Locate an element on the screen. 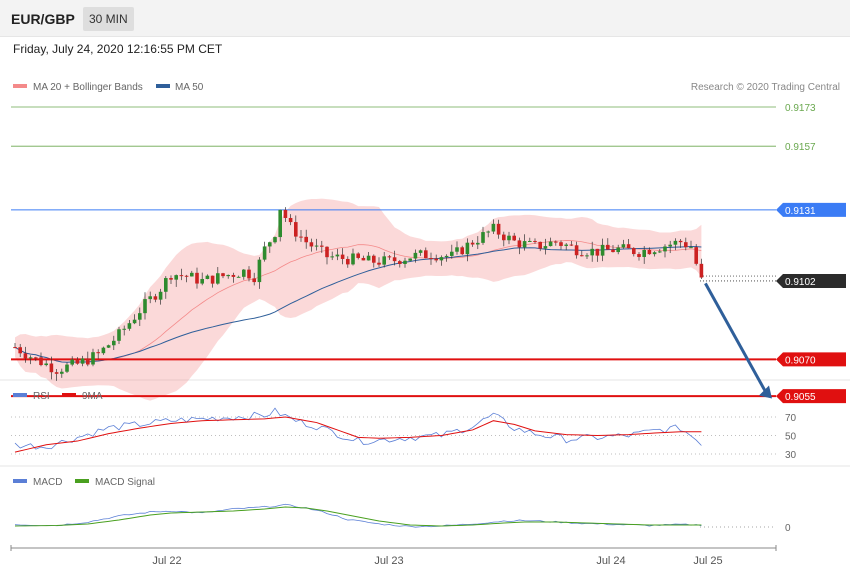 The image size is (850, 576). rsi-panel: 70 50 30 is located at coordinates (404, 434).